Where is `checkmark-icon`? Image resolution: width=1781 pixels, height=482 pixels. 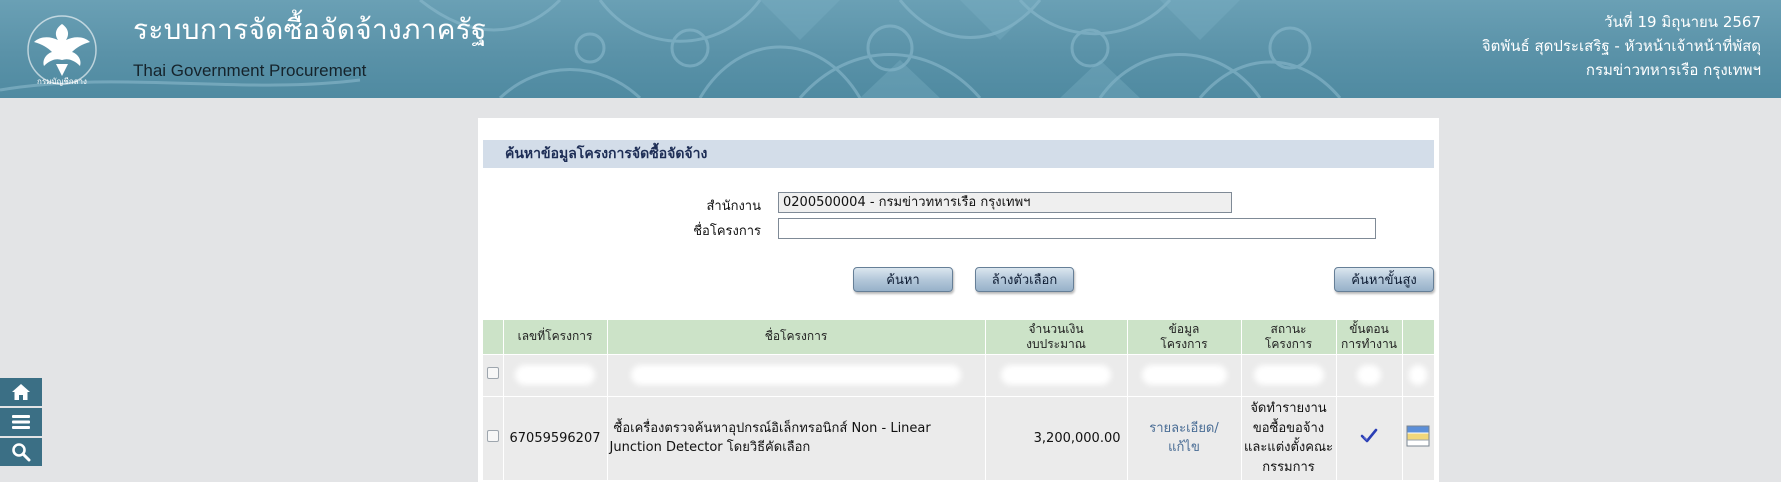
checkmark-icon is located at coordinates (1369, 436).